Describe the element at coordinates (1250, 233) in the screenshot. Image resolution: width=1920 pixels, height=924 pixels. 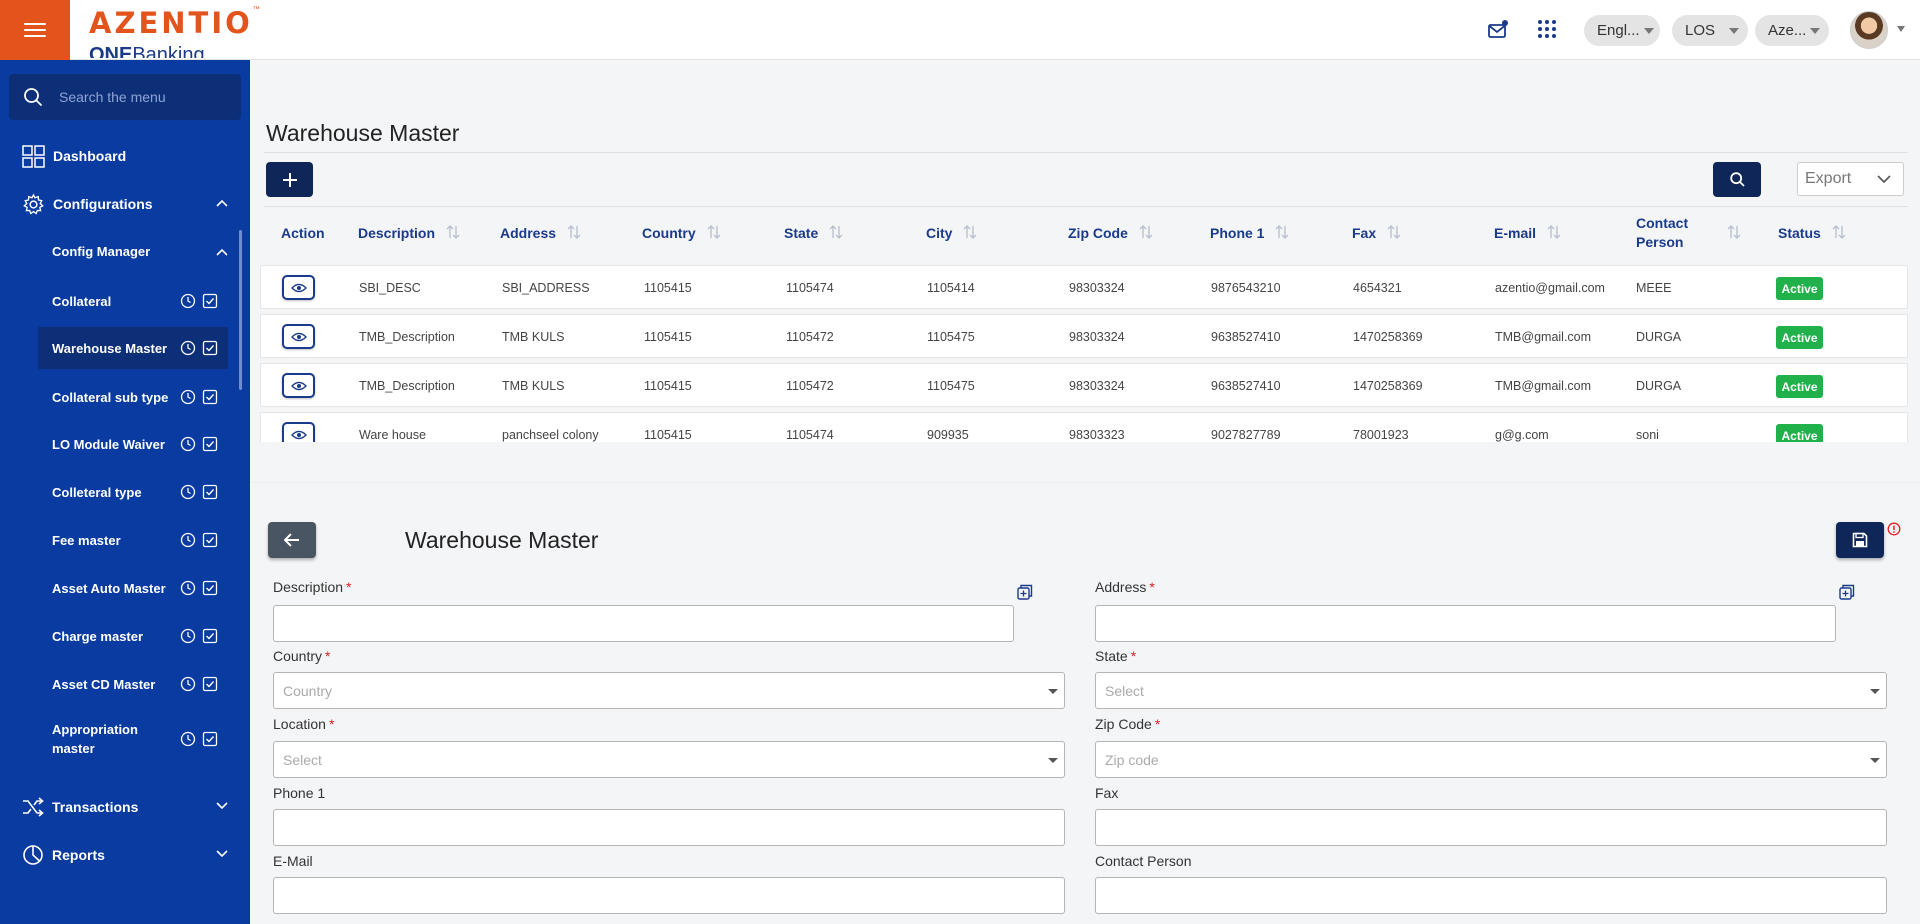
I see `column-header-phone-1: Phone 1` at that location.